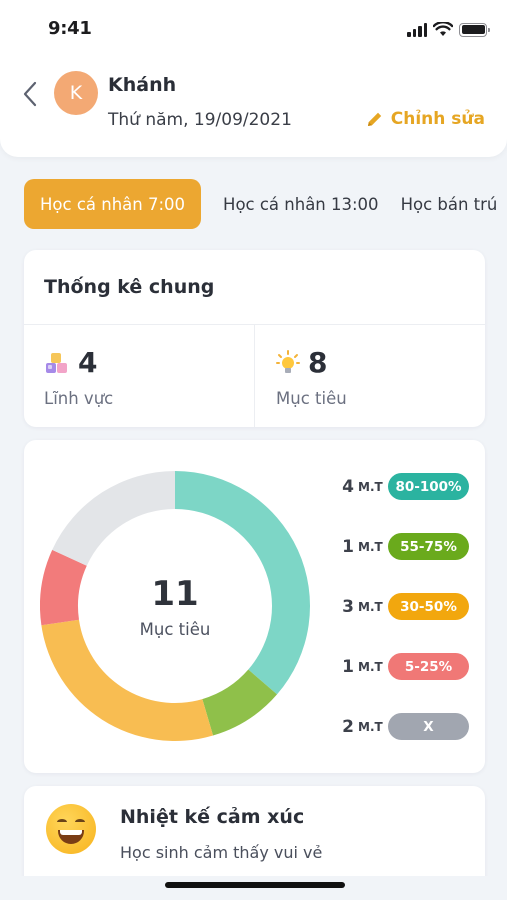  Describe the element at coordinates (70, 28) in the screenshot. I see `status-time: 9:41` at that location.